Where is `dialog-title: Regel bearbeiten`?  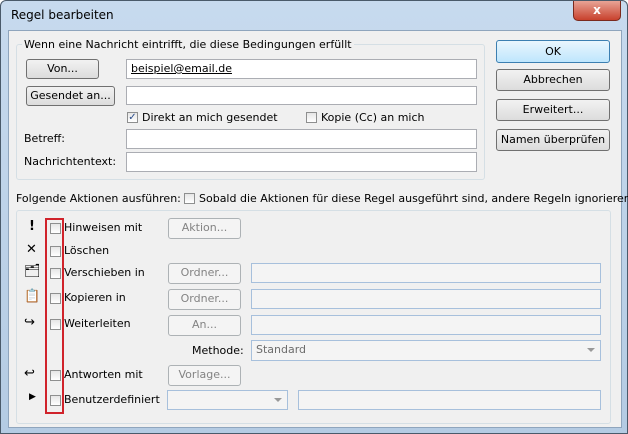 dialog-title: Regel bearbeiten is located at coordinates (62, 15).